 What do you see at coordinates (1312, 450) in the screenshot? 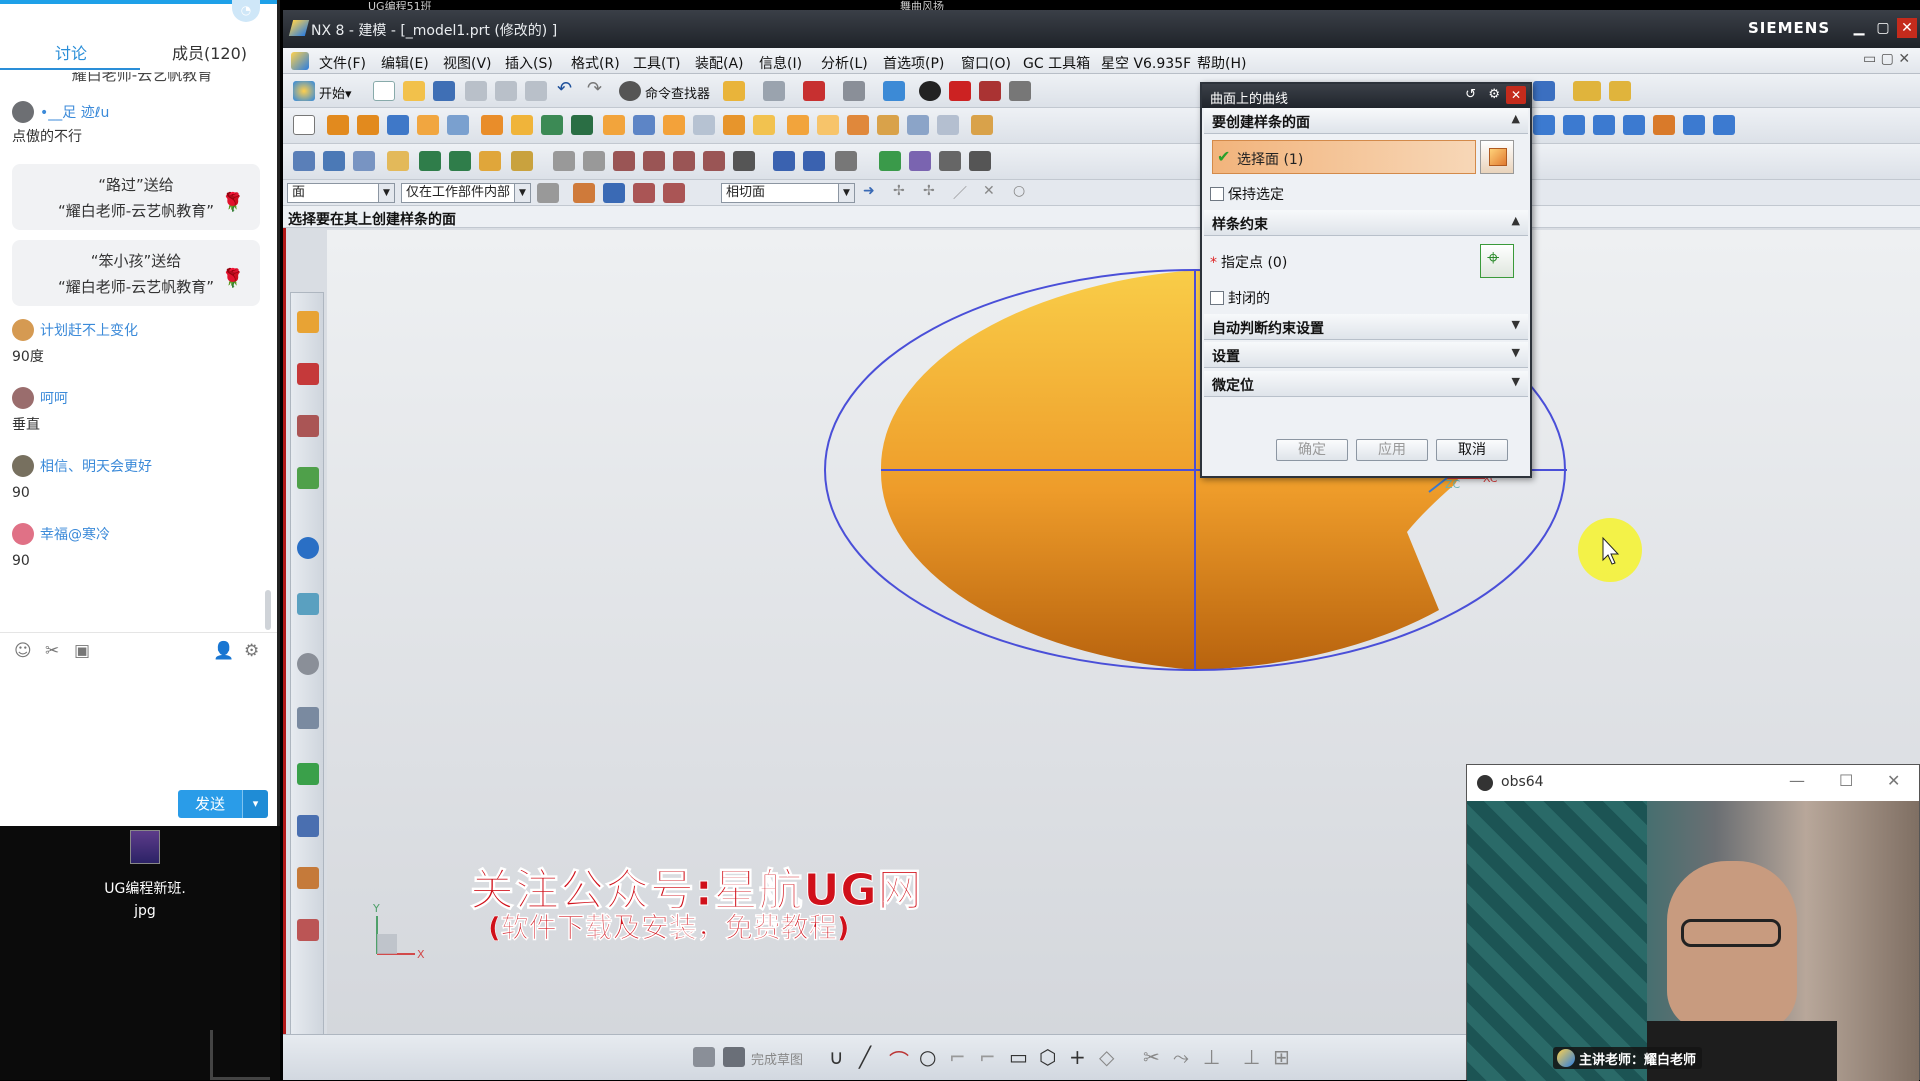
I see `ok-button: 确定` at bounding box center [1312, 450].